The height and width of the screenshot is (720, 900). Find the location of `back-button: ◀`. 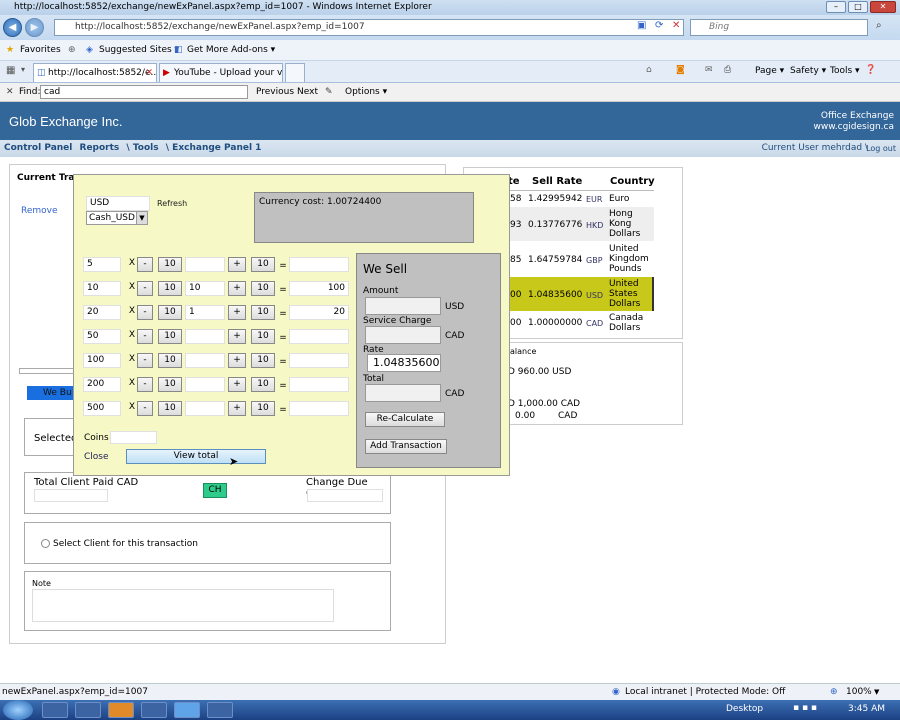

back-button: ◀ is located at coordinates (12, 27).